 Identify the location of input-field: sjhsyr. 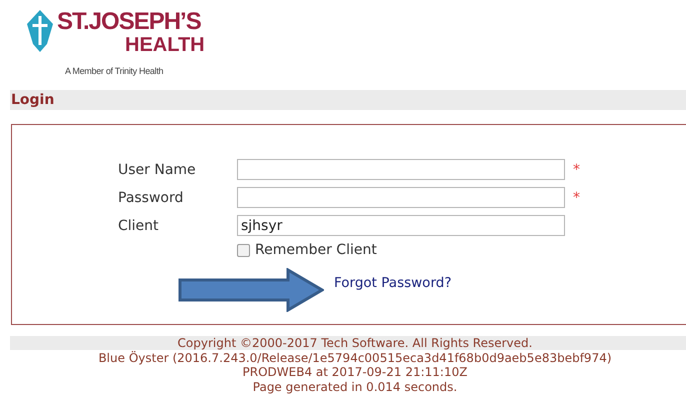
(401, 225).